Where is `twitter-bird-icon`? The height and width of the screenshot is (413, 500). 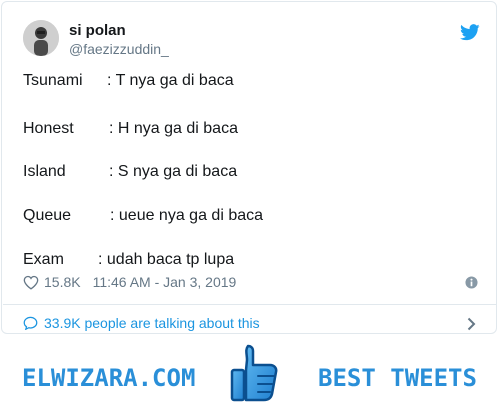
twitter-bird-icon is located at coordinates (470, 32).